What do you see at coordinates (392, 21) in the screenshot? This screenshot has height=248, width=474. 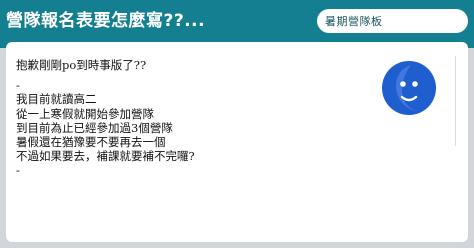 I see `board-link: 暑期營隊板` at bounding box center [392, 21].